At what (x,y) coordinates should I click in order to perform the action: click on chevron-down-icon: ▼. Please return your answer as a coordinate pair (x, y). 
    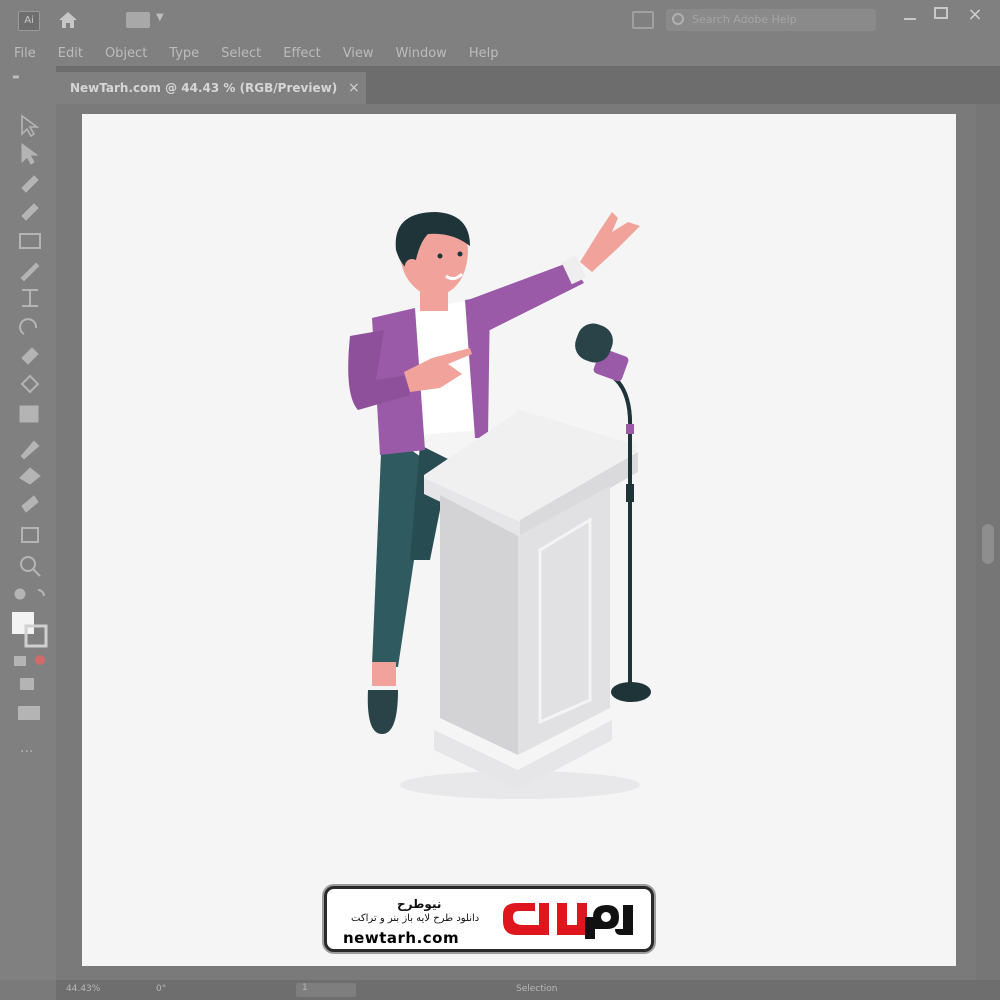
    Looking at the image, I should click on (160, 17).